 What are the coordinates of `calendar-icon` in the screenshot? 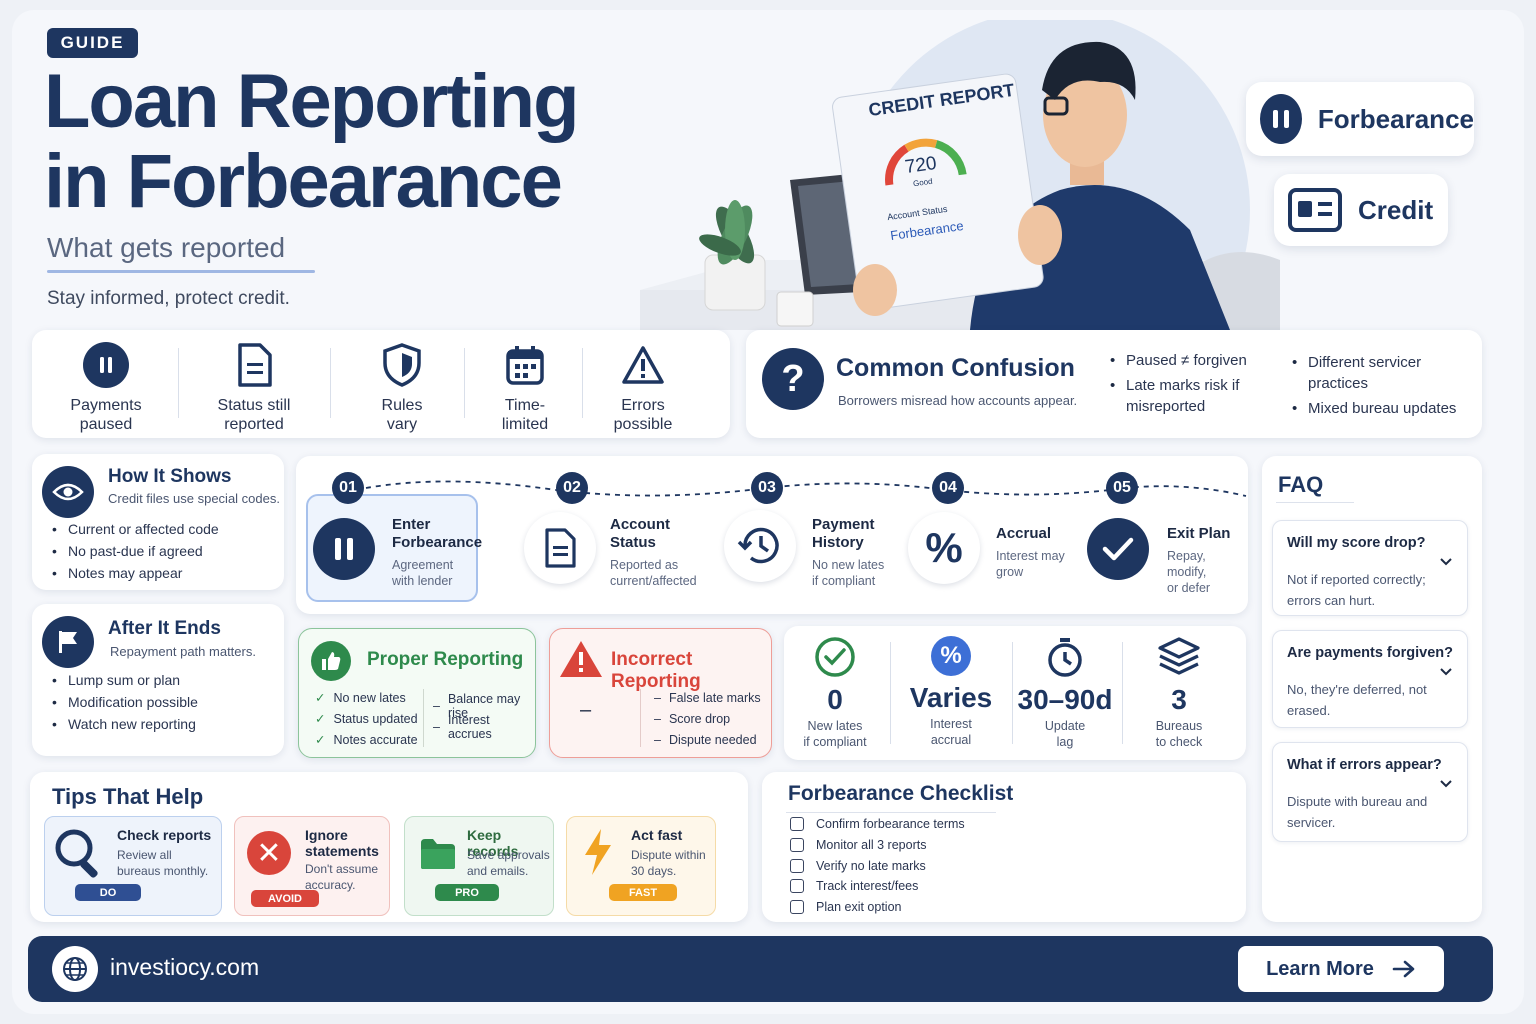 It's located at (525, 365).